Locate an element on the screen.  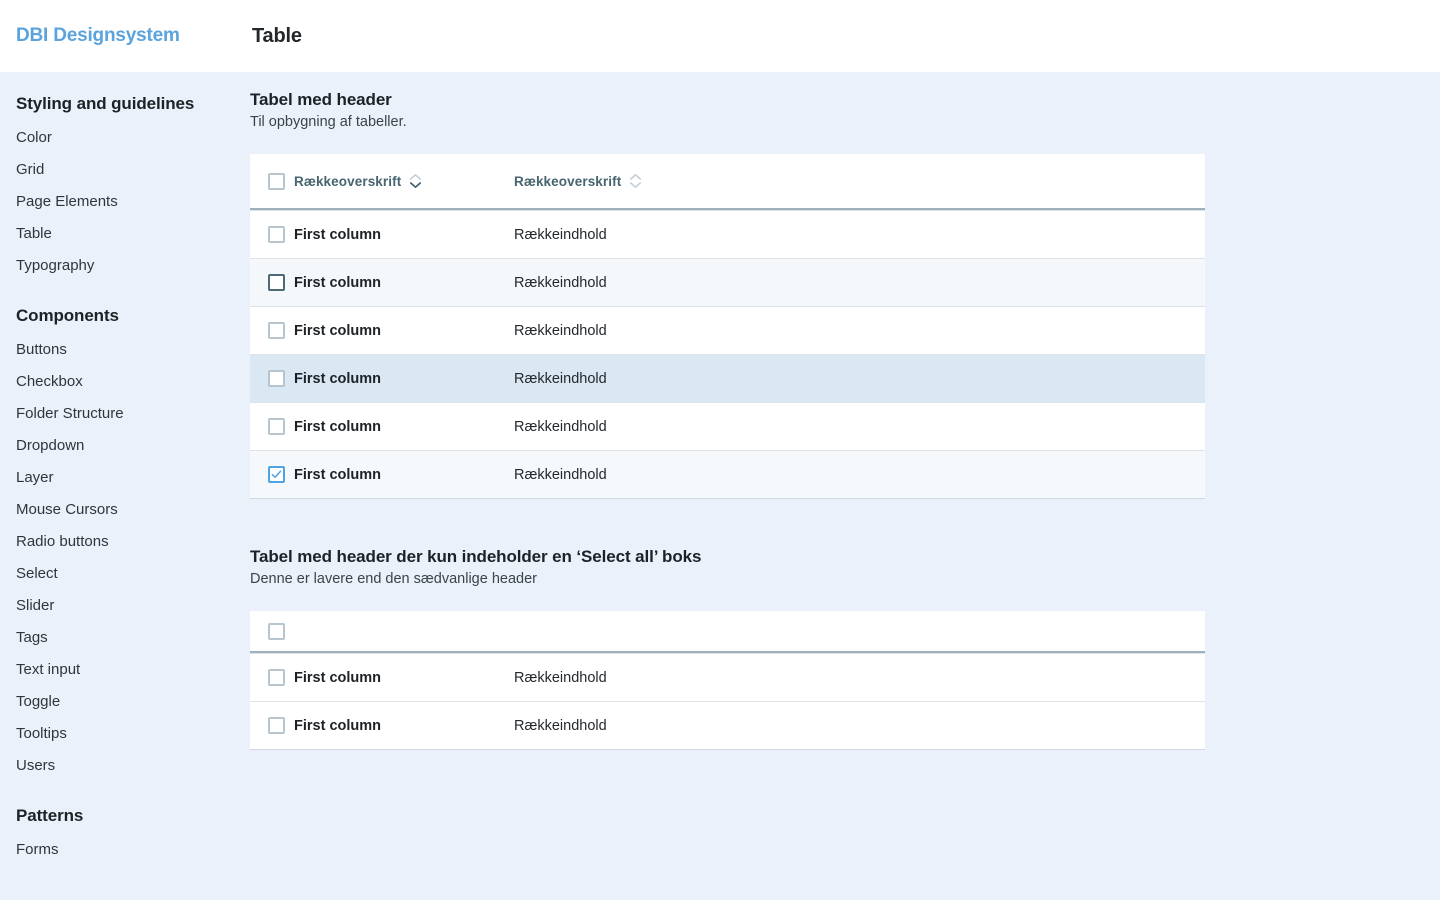
page-title: Table is located at coordinates (277, 35).